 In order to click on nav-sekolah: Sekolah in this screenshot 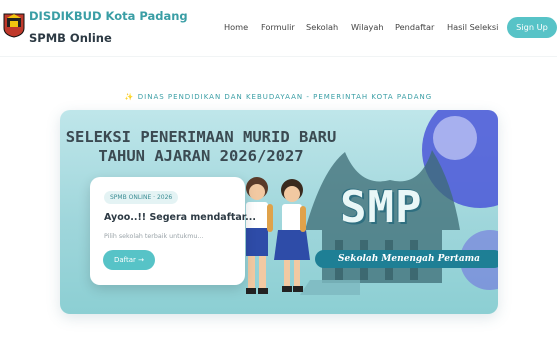, I will do `click(322, 27)`.